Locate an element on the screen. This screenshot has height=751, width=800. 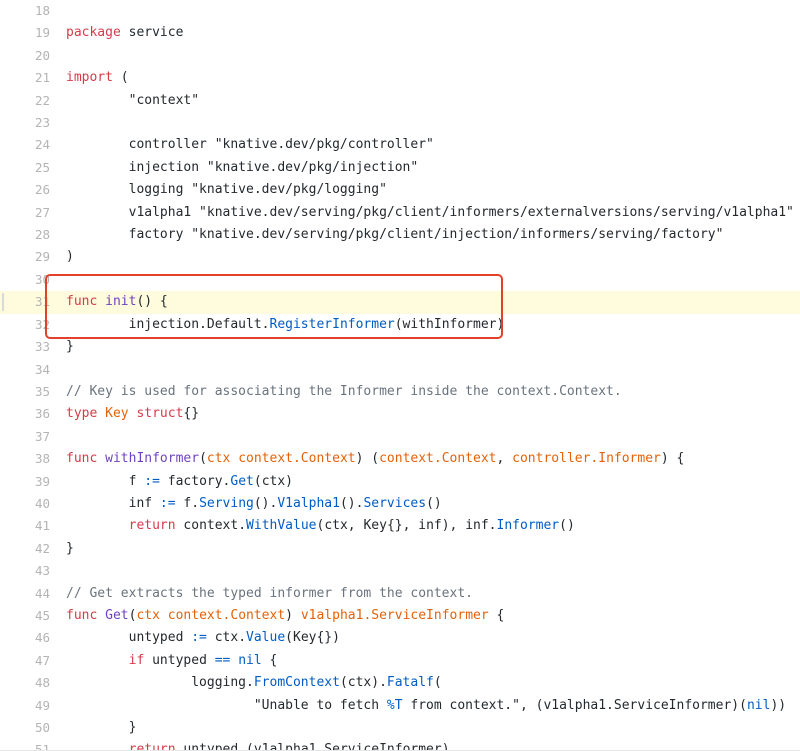
line-number: 23 is located at coordinates (33, 123).